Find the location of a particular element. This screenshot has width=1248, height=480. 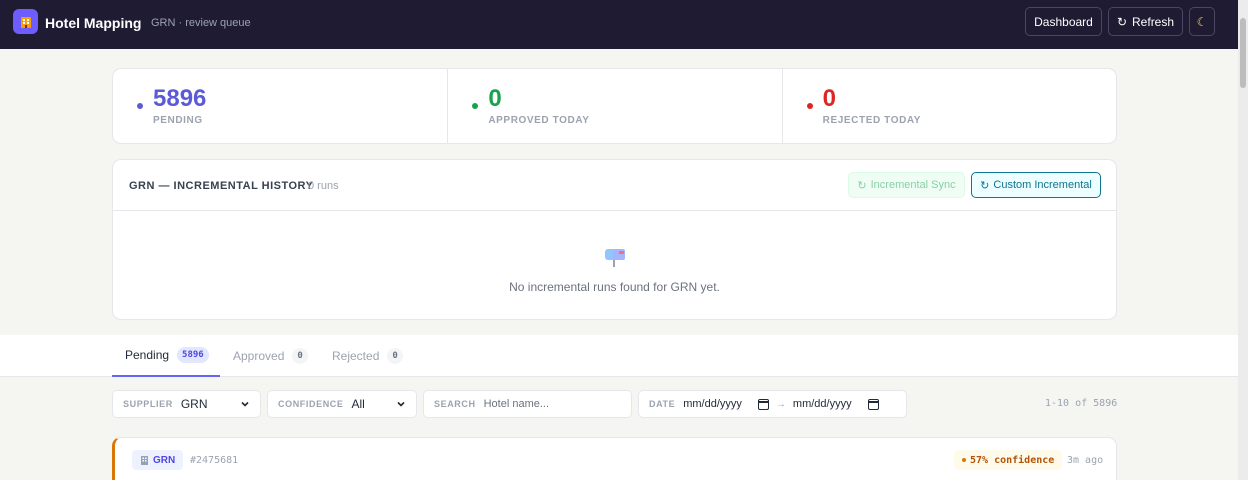

app-subtitle: GRN · review queue is located at coordinates (201, 23).